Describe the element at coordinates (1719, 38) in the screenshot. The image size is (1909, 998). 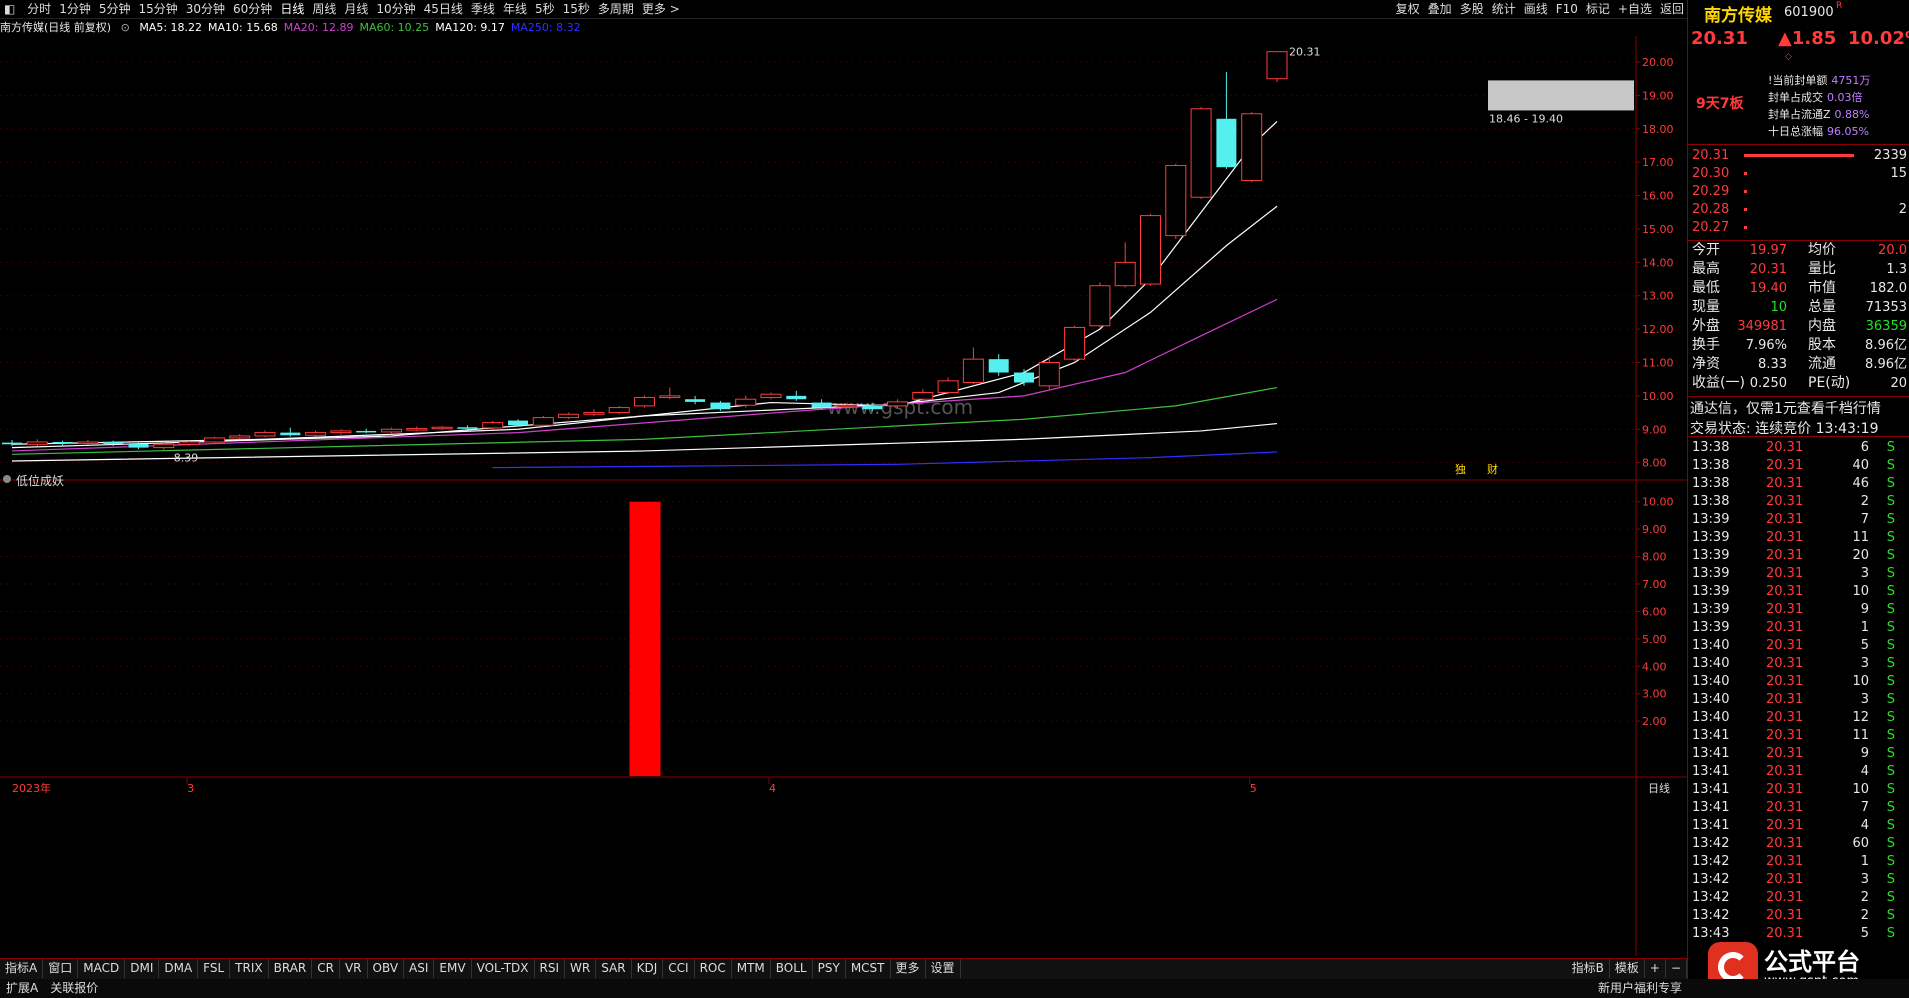
I see `last-price: 20.31` at that location.